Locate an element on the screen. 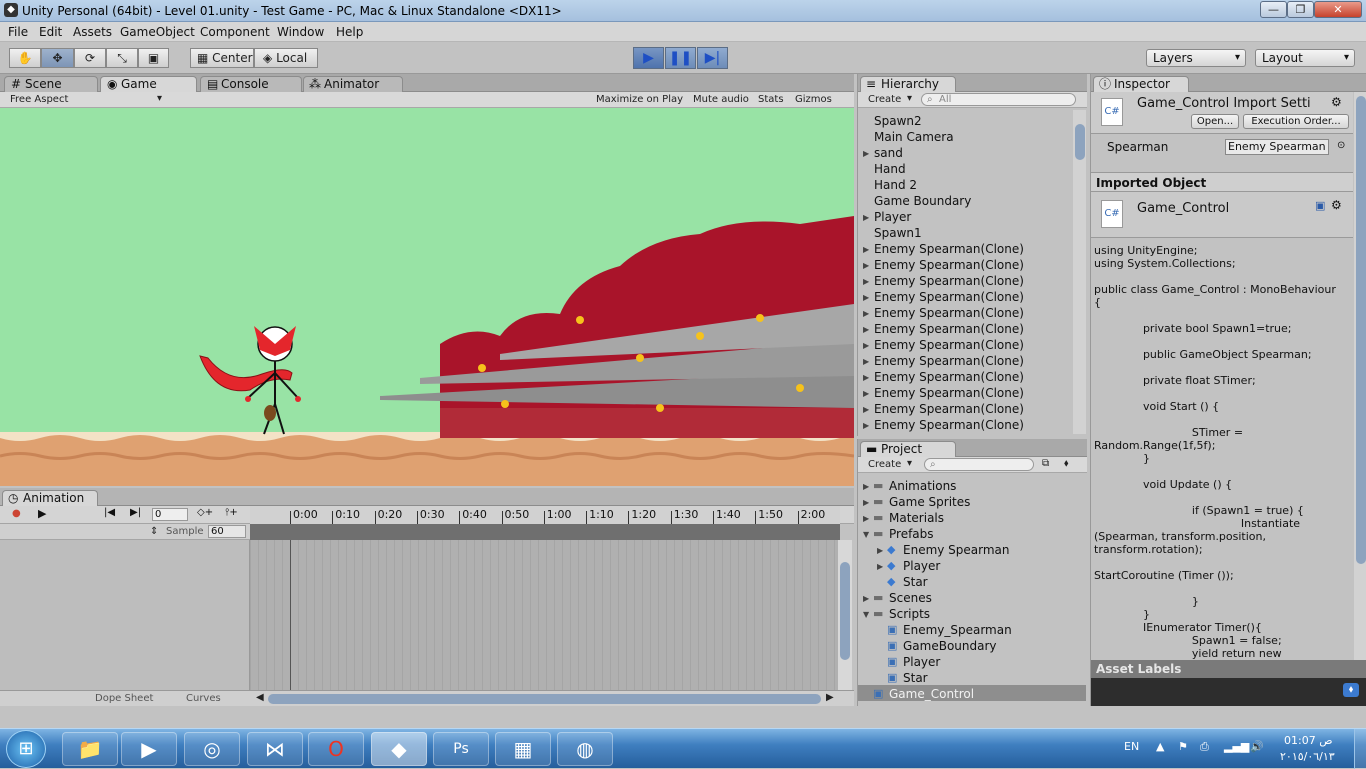 The image size is (1366, 769). language-indicator: EN is located at coordinates (1131, 746).